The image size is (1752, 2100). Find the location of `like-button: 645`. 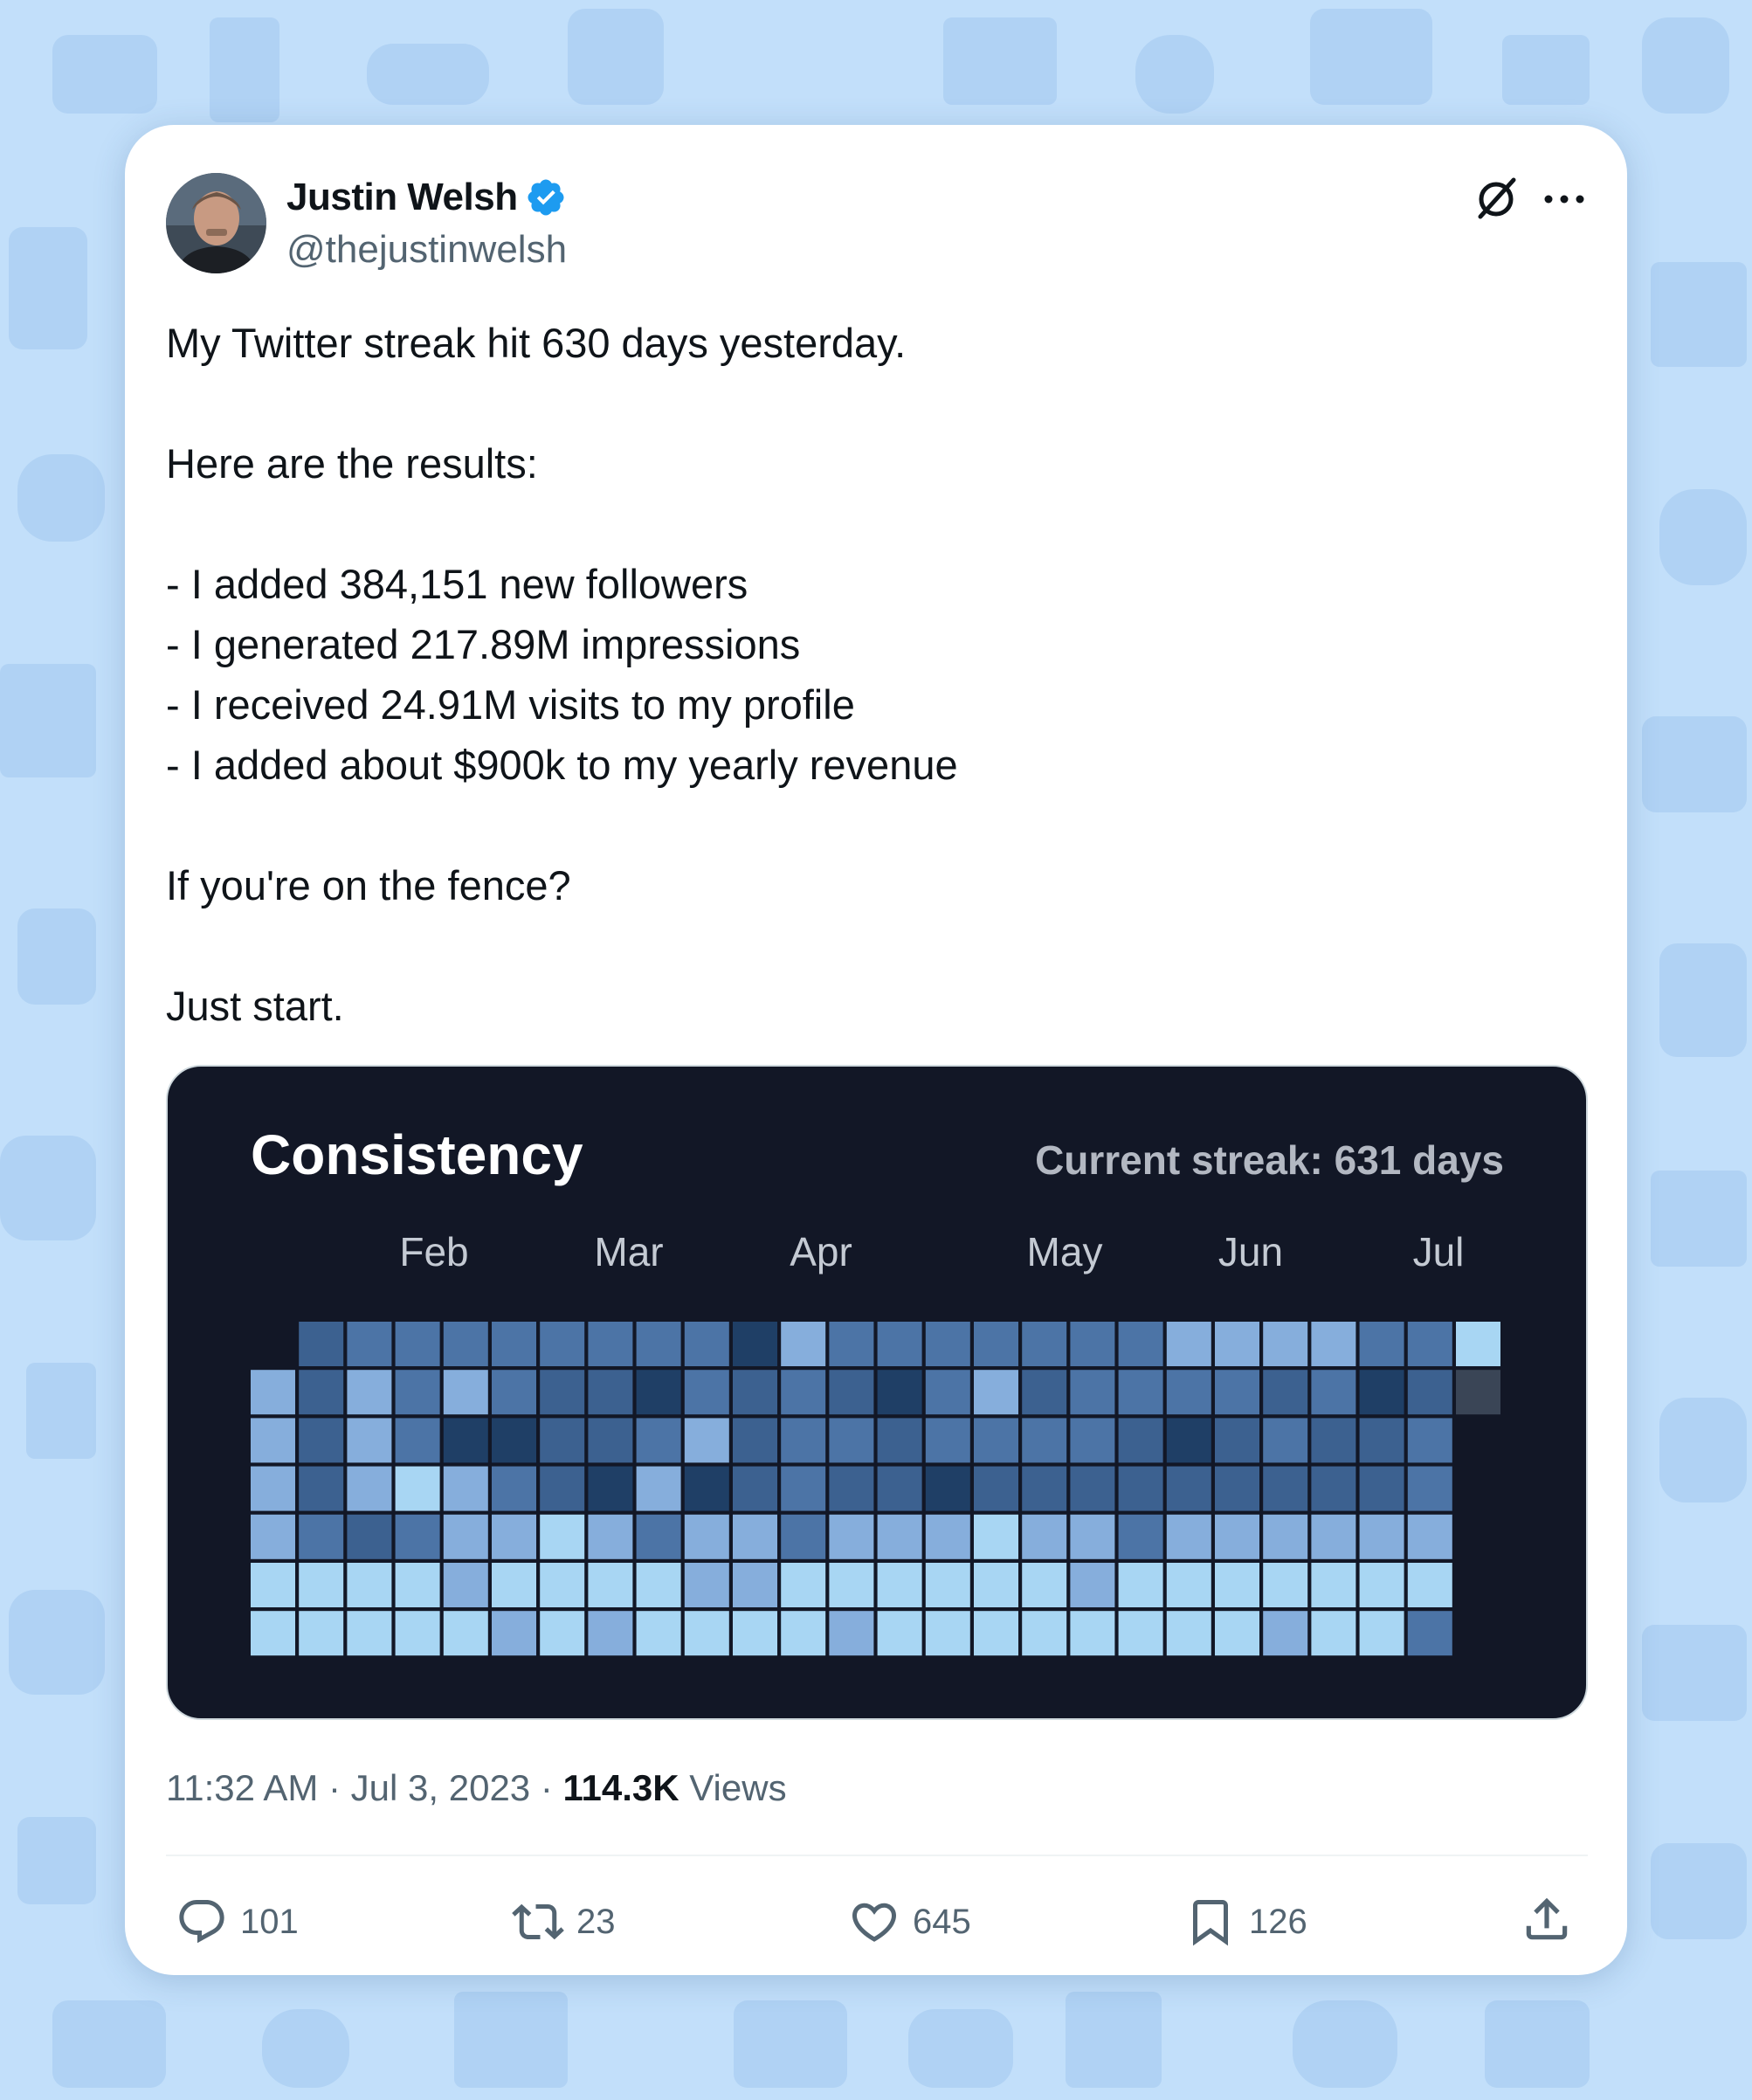

like-button: 645 is located at coordinates (909, 1922).